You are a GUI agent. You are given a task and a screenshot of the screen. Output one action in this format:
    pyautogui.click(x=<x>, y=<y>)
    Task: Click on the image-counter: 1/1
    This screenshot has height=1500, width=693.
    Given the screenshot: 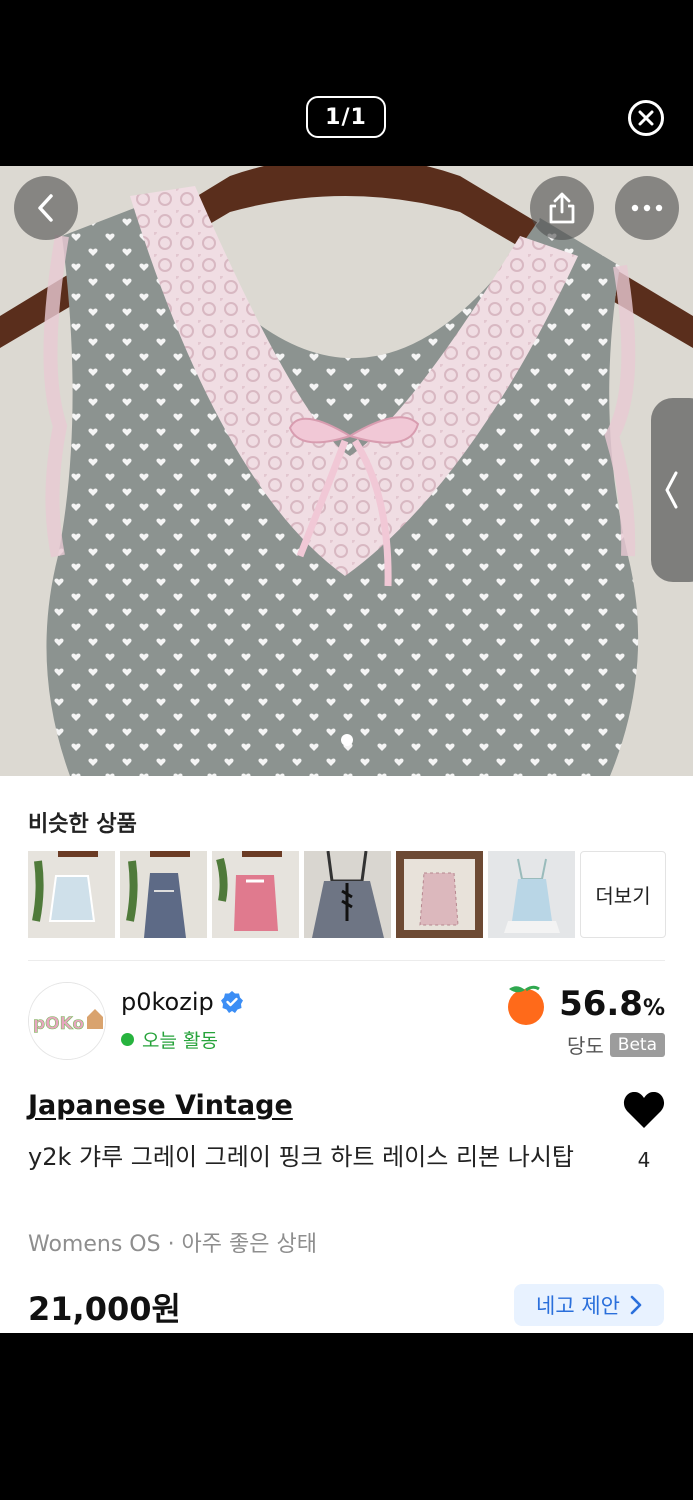 What is the action you would take?
    pyautogui.click(x=346, y=117)
    